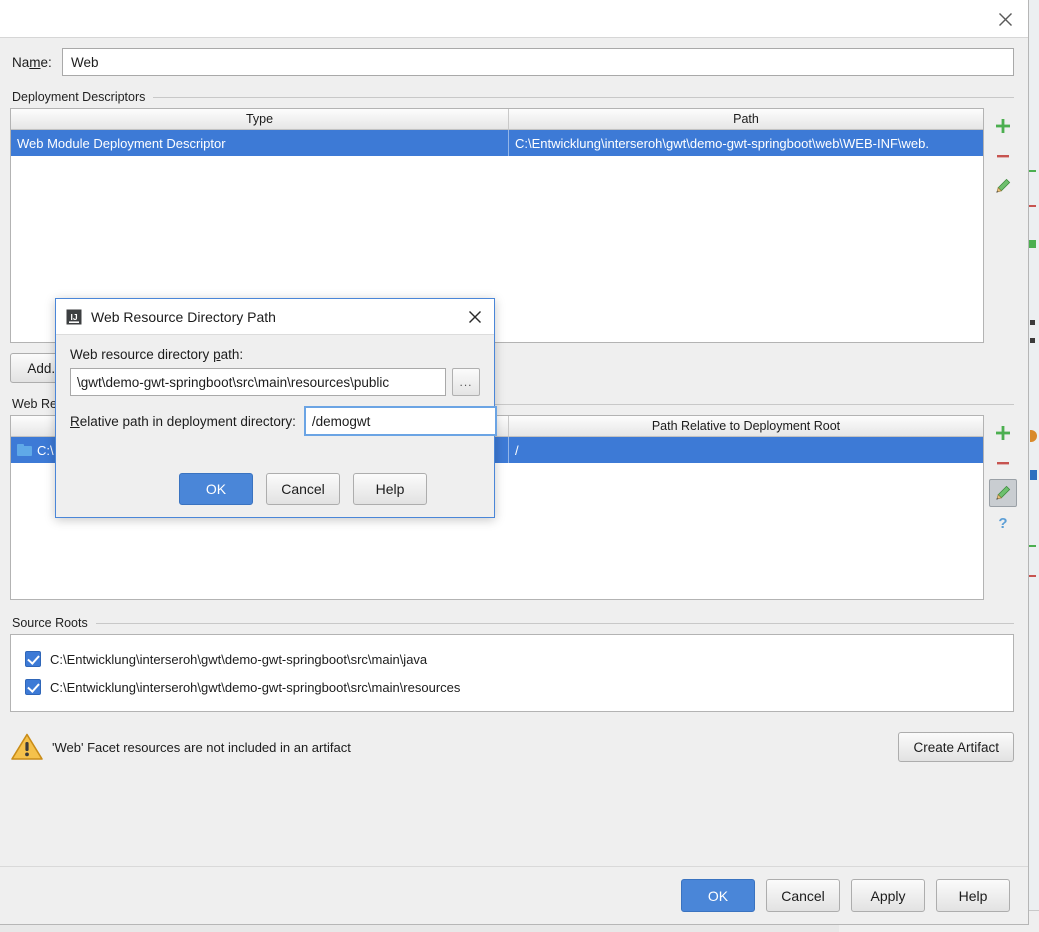 The image size is (1039, 932). What do you see at coordinates (183, 421) in the screenshot?
I see `relative-path-label: Relative path in deployment directory:` at bounding box center [183, 421].